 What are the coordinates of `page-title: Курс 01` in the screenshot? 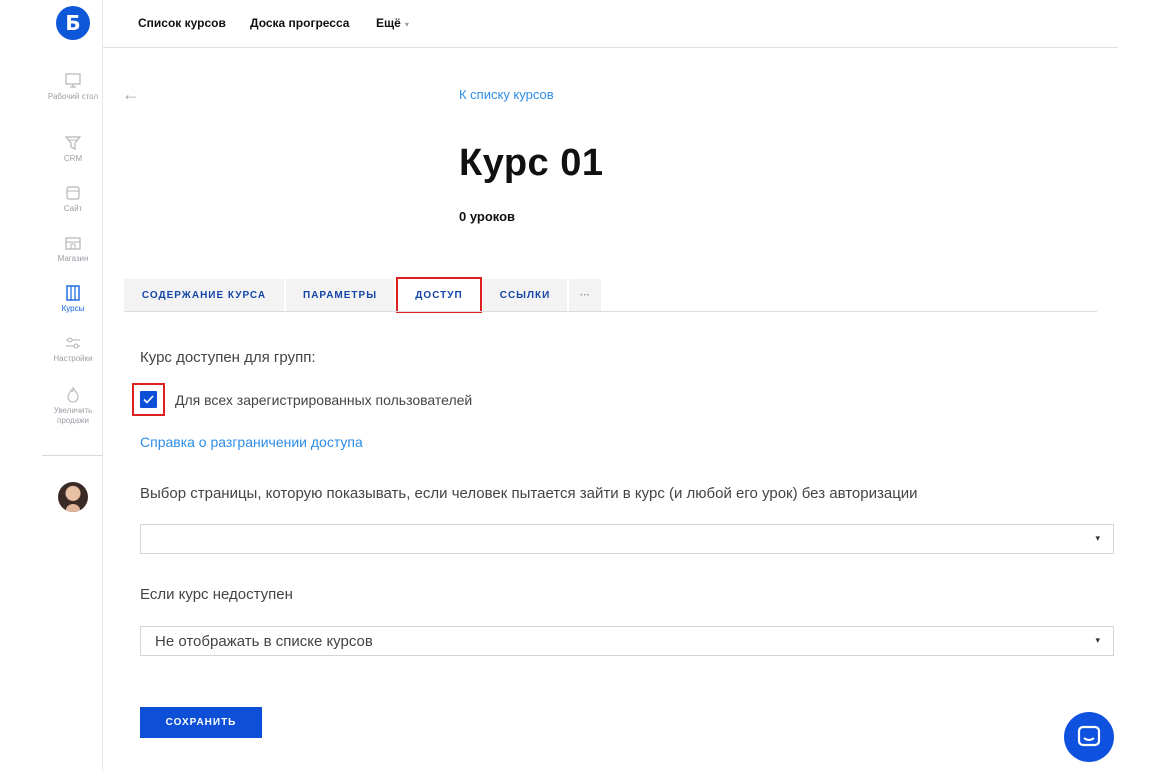 It's located at (531, 163).